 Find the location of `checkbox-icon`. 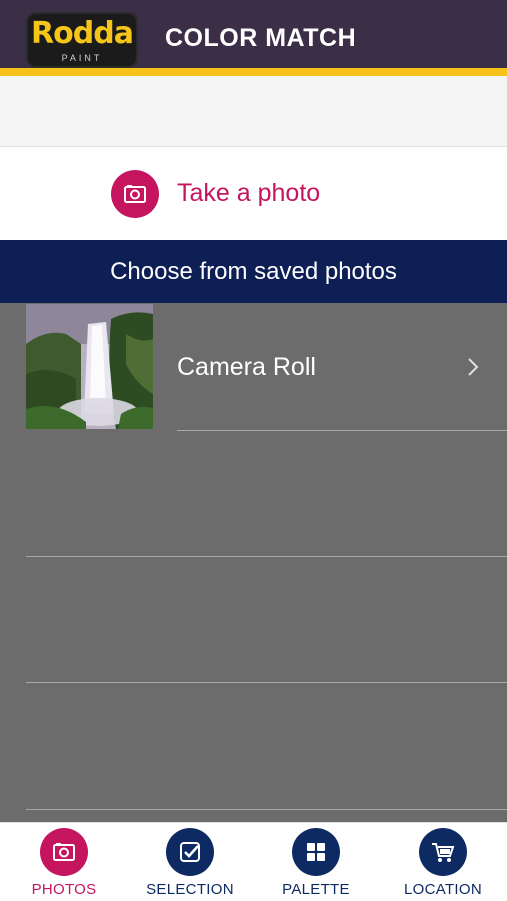

checkbox-icon is located at coordinates (190, 852).